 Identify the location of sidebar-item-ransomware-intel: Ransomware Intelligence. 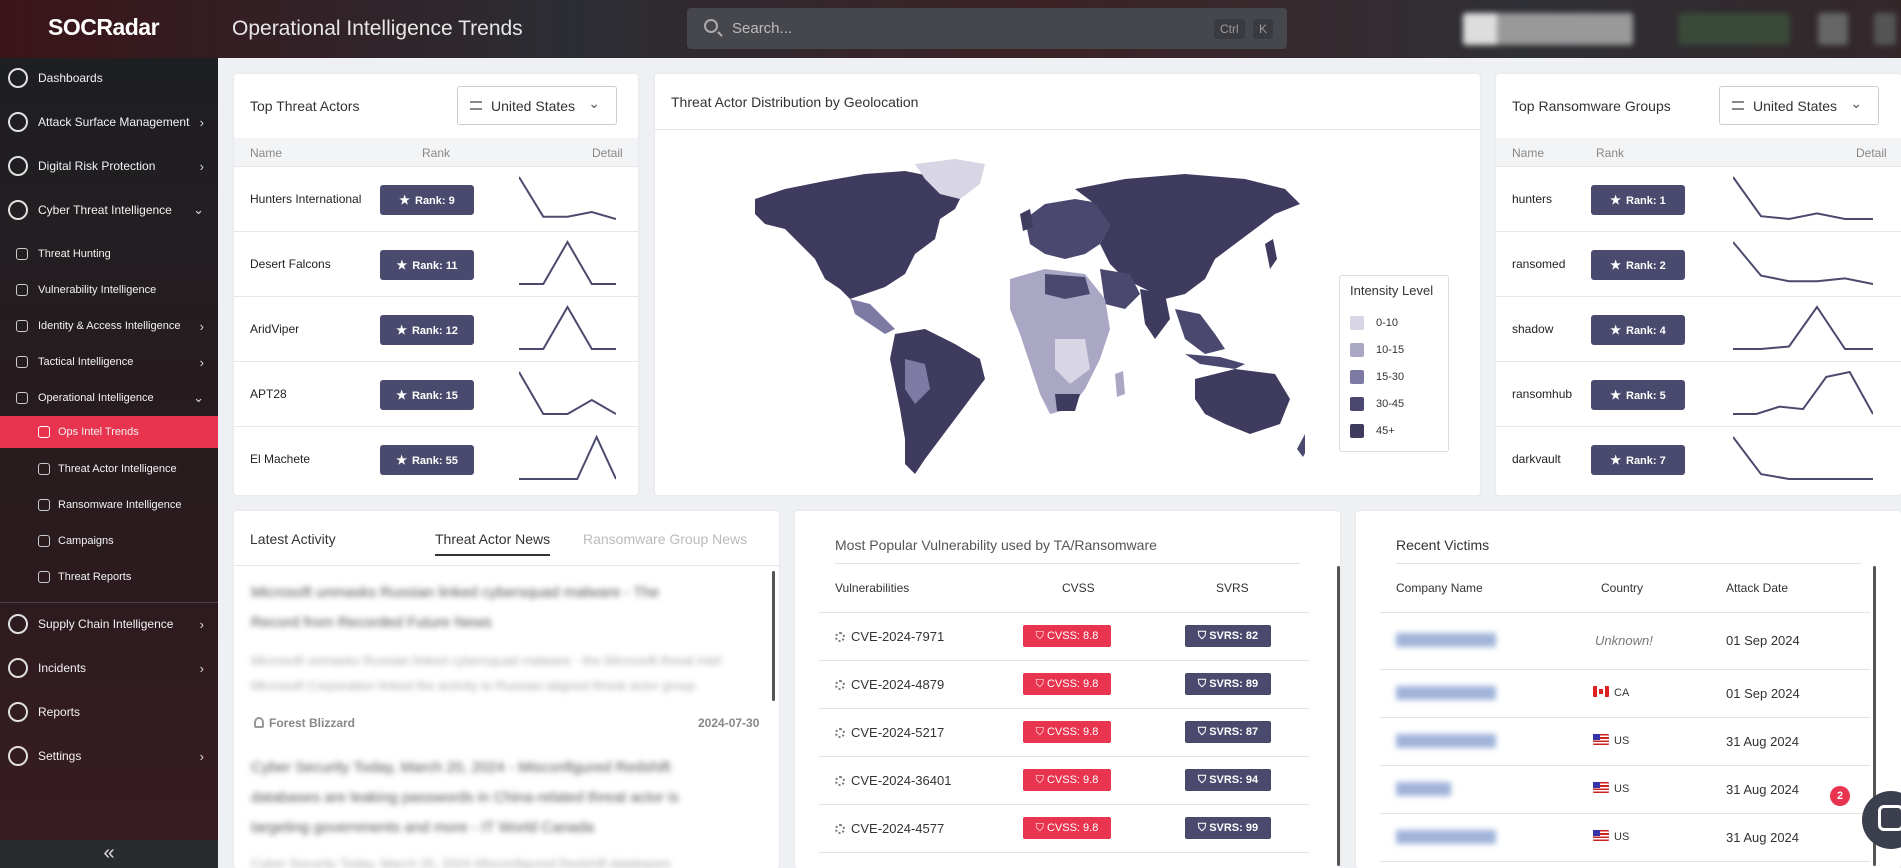
(109, 505).